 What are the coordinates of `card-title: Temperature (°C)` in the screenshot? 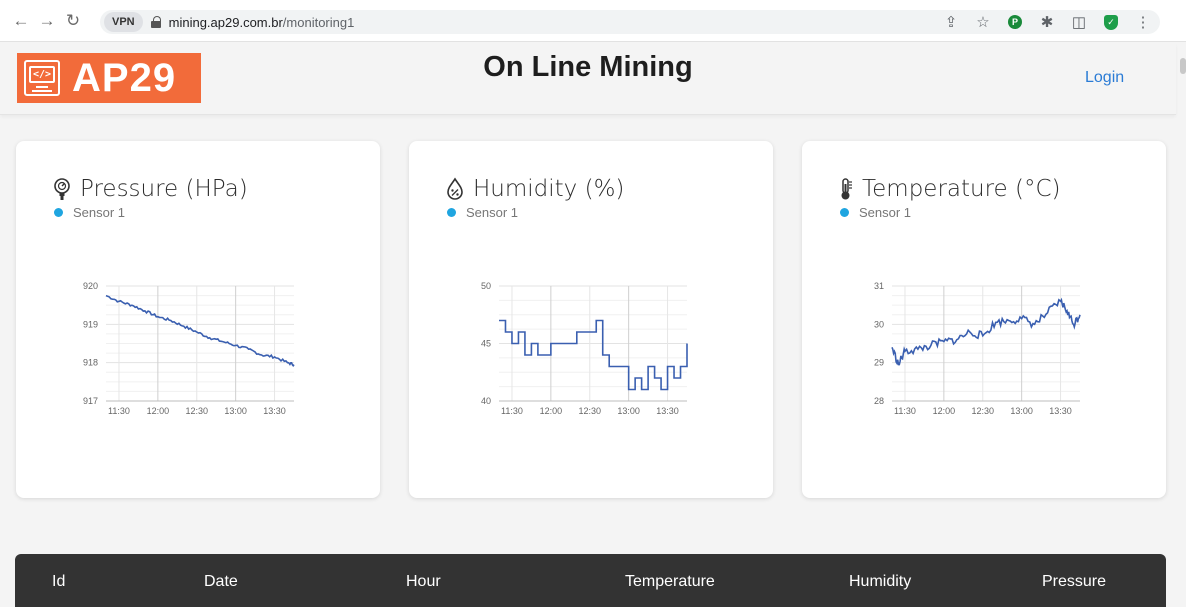 It's located at (949, 189).